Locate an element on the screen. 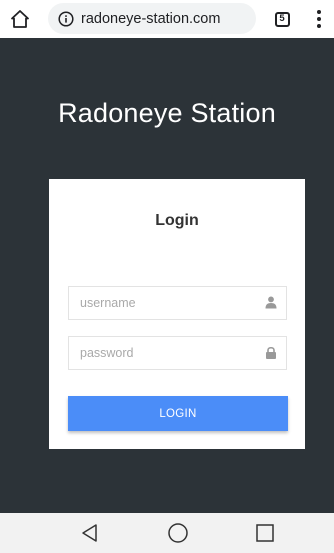 This screenshot has width=334, height=553. recents-button is located at coordinates (265, 533).